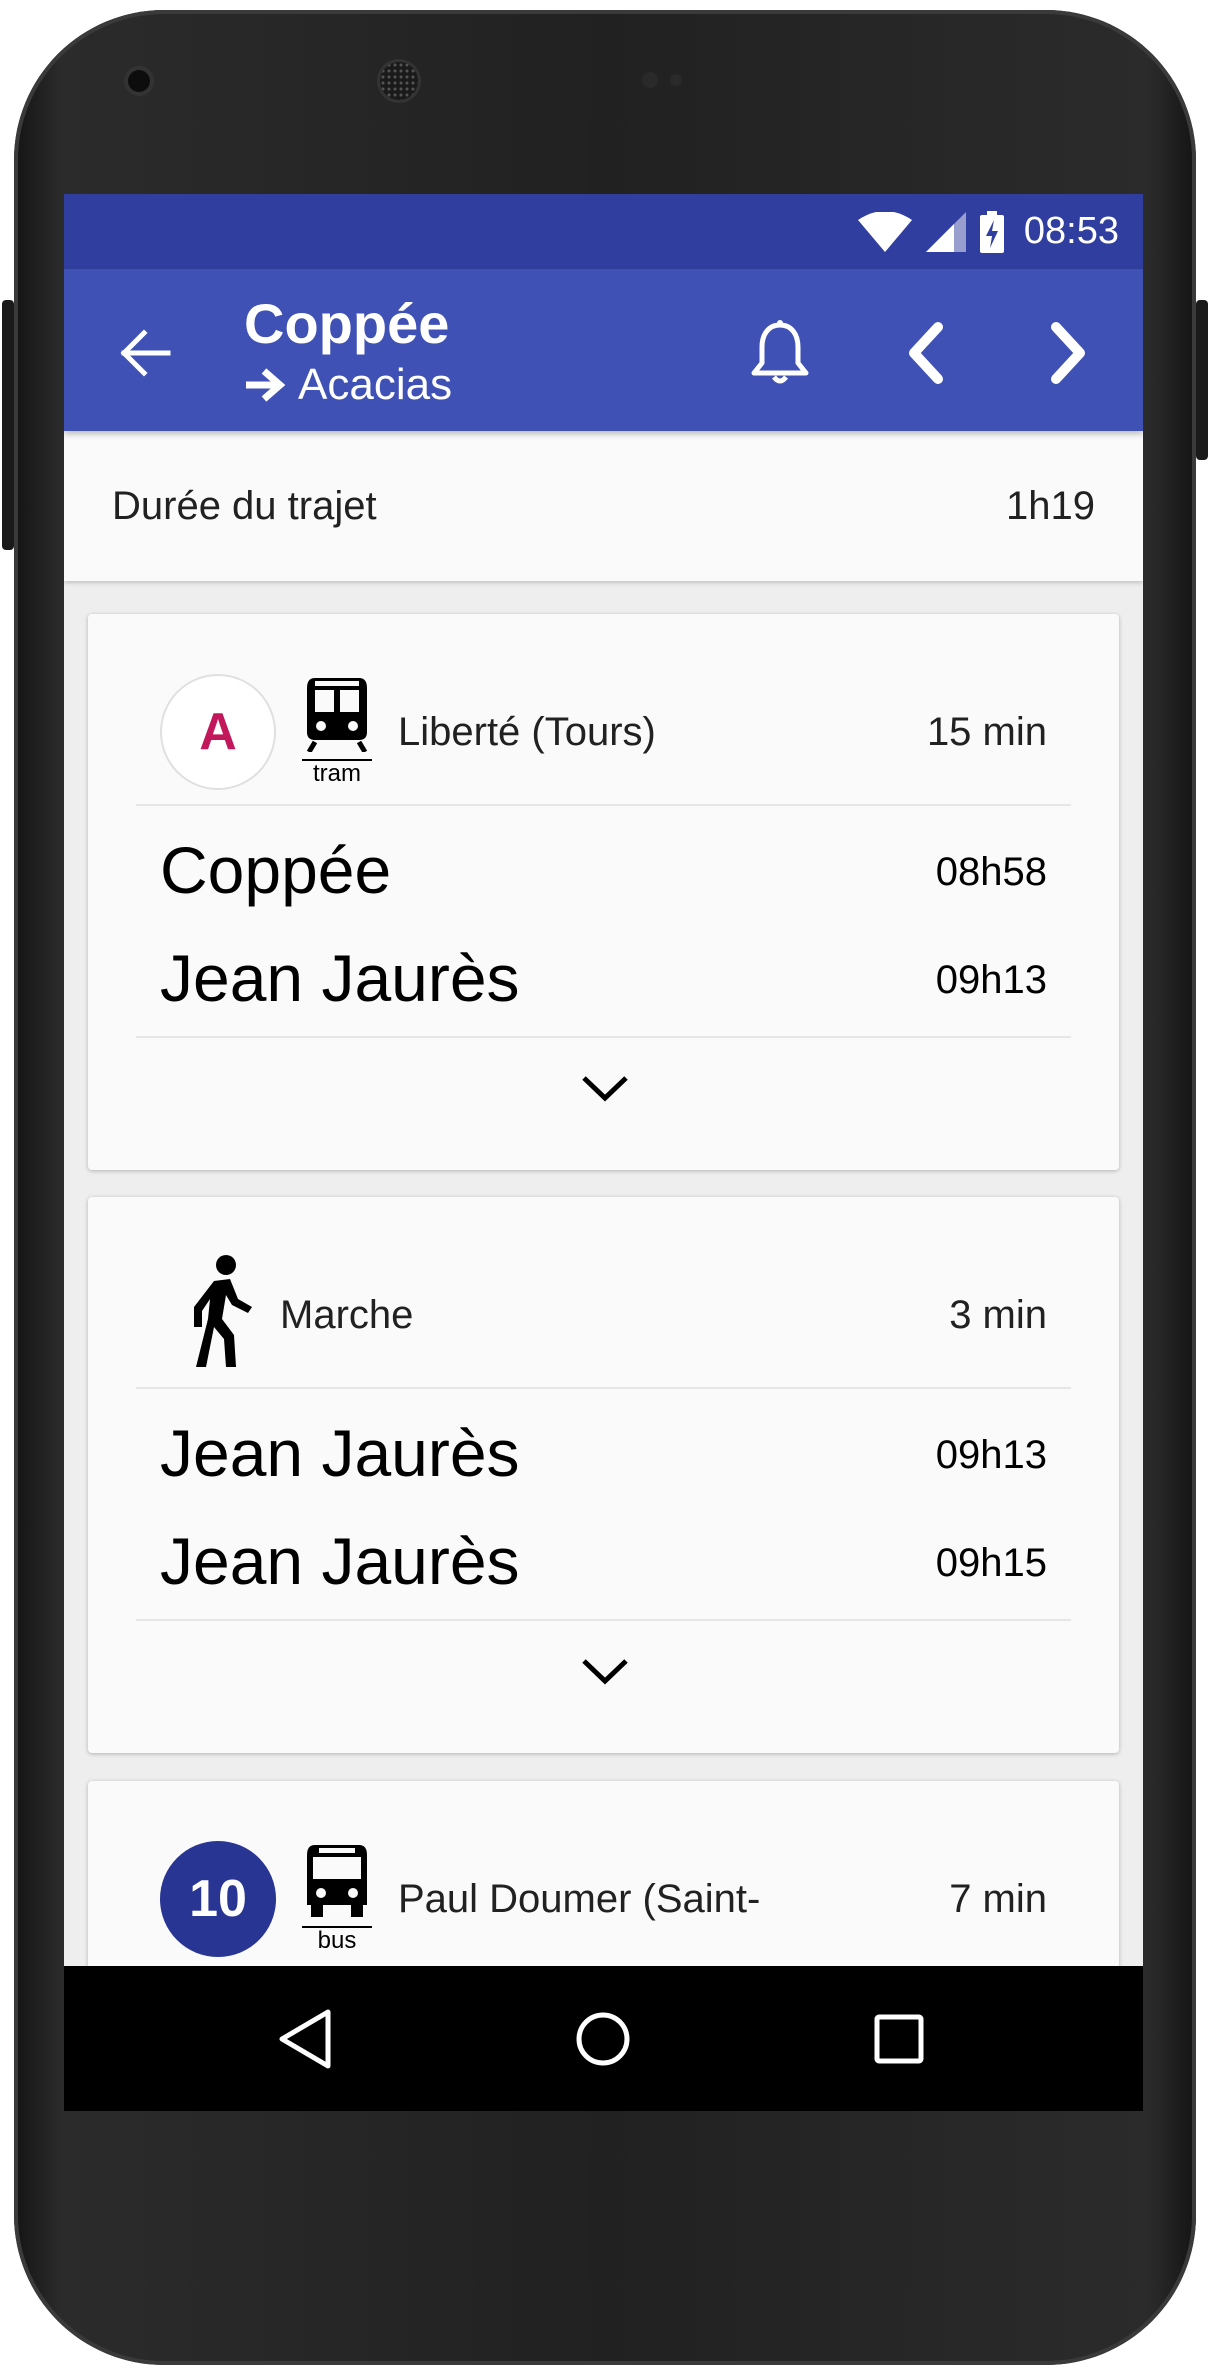 The width and height of the screenshot is (1210, 2375). I want to click on departure-time: 08h58, so click(991, 872).